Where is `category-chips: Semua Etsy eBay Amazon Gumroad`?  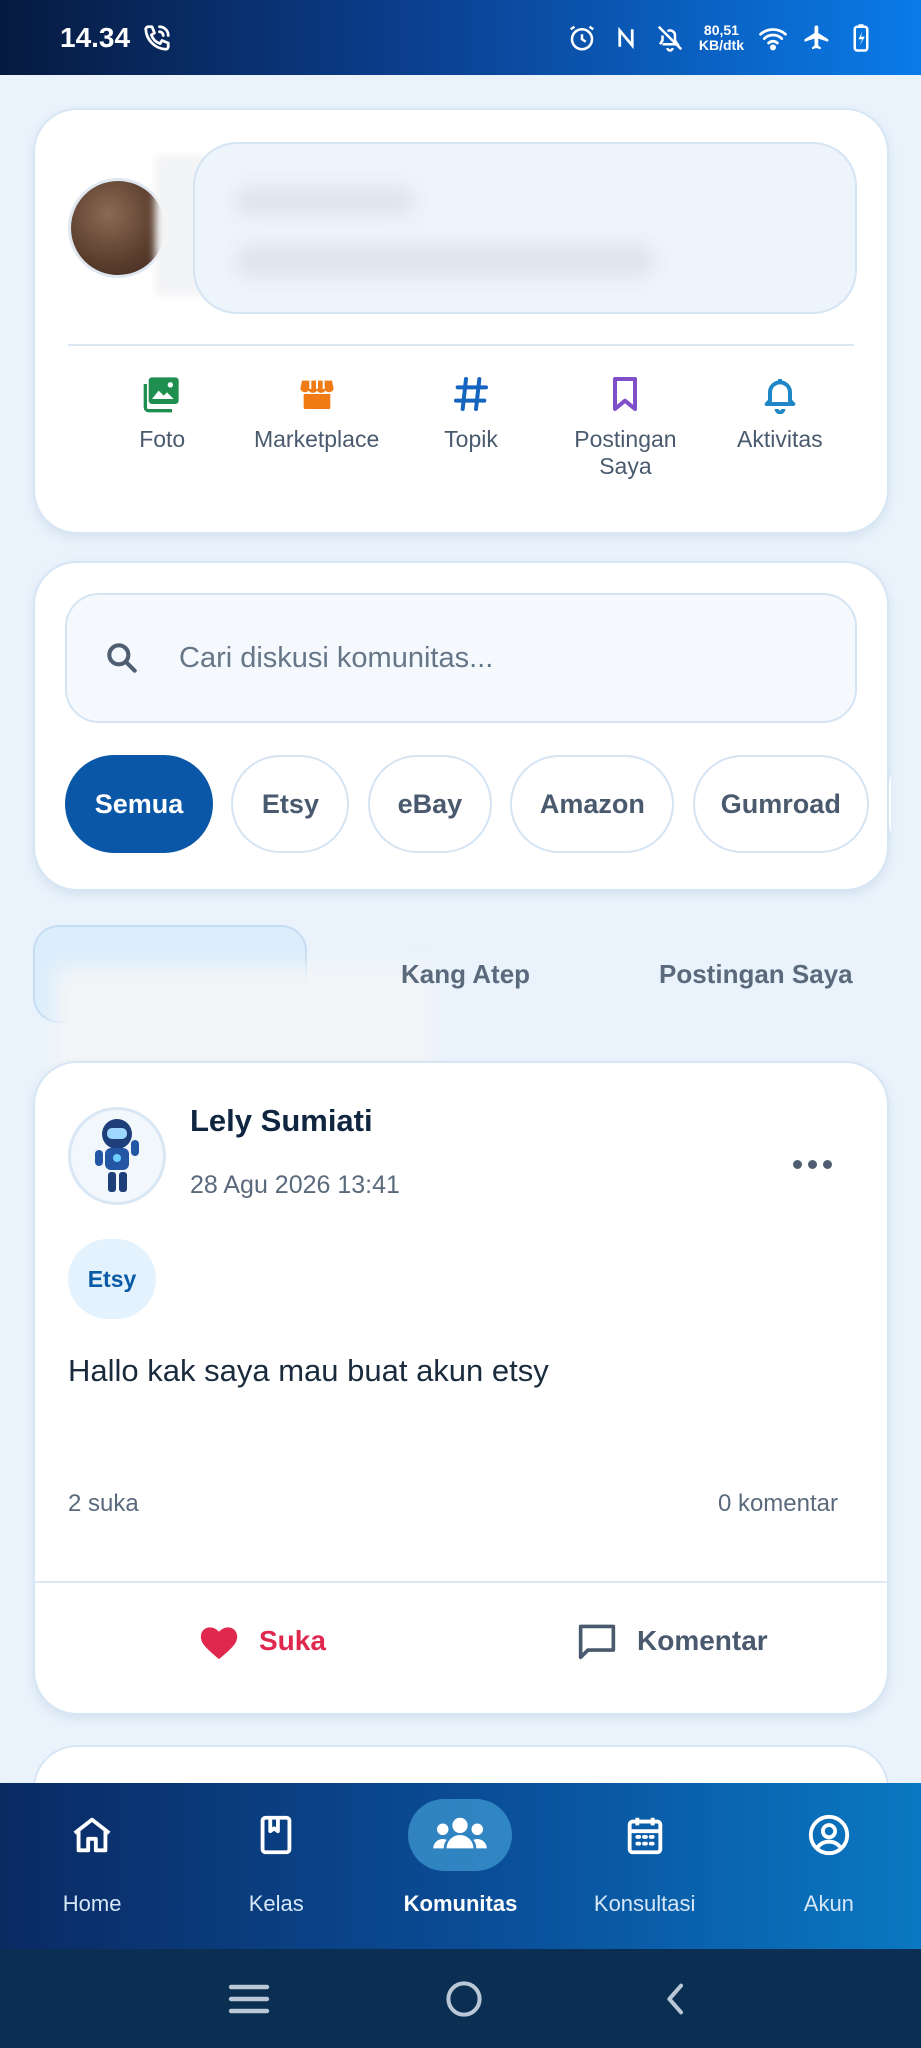 category-chips: Semua Etsy eBay Amazon Gumroad is located at coordinates (478, 805).